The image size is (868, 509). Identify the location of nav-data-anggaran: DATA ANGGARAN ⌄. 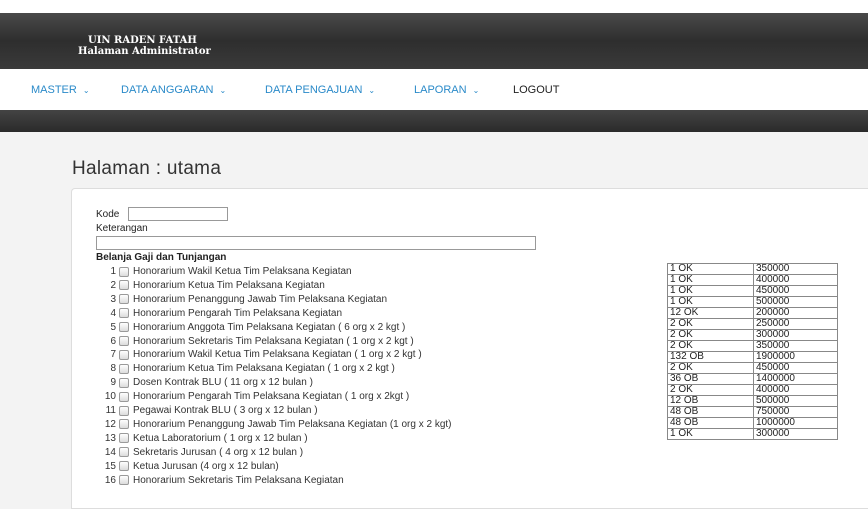
(173, 90).